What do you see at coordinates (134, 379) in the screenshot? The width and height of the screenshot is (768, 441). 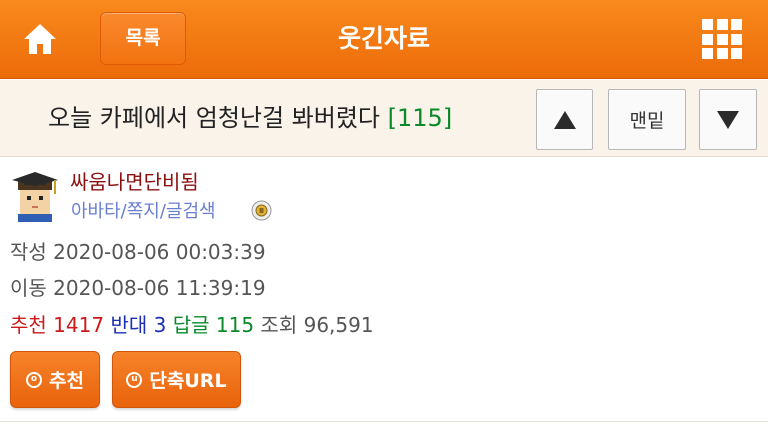 I see `short-url-icon: u` at bounding box center [134, 379].